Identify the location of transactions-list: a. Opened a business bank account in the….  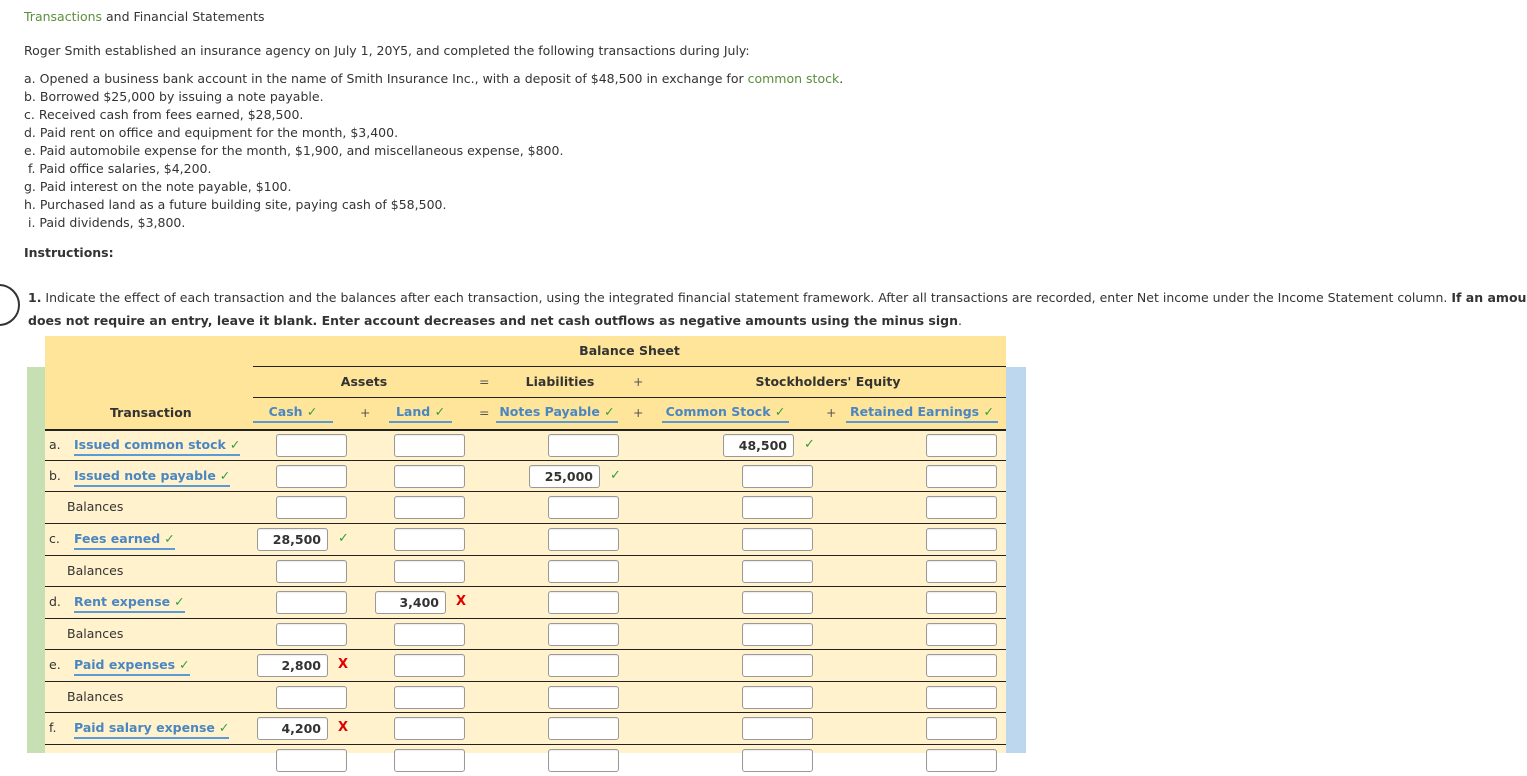
(433, 151).